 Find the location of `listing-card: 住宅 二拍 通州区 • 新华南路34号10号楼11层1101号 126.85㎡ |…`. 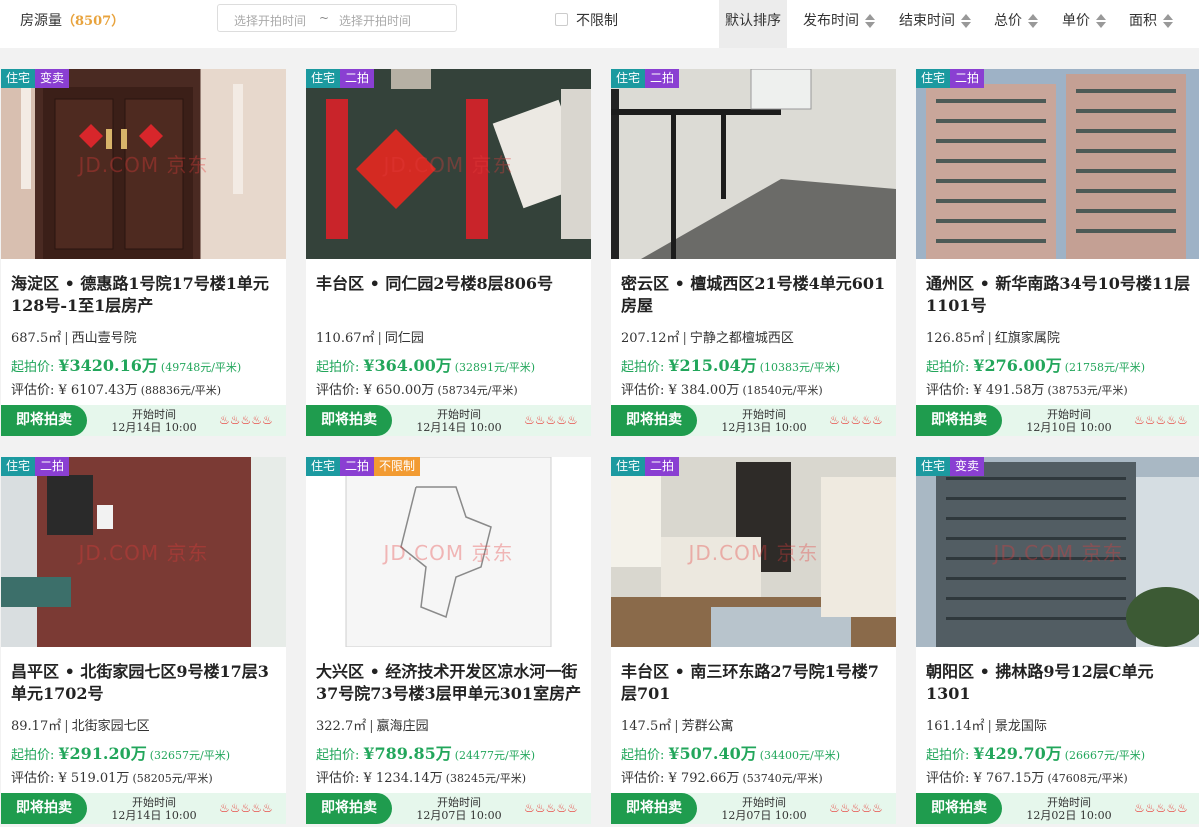

listing-card: 住宅 二拍 通州区 • 新华南路34号10号楼11层1101号 126.85㎡ |… is located at coordinates (1057, 252).